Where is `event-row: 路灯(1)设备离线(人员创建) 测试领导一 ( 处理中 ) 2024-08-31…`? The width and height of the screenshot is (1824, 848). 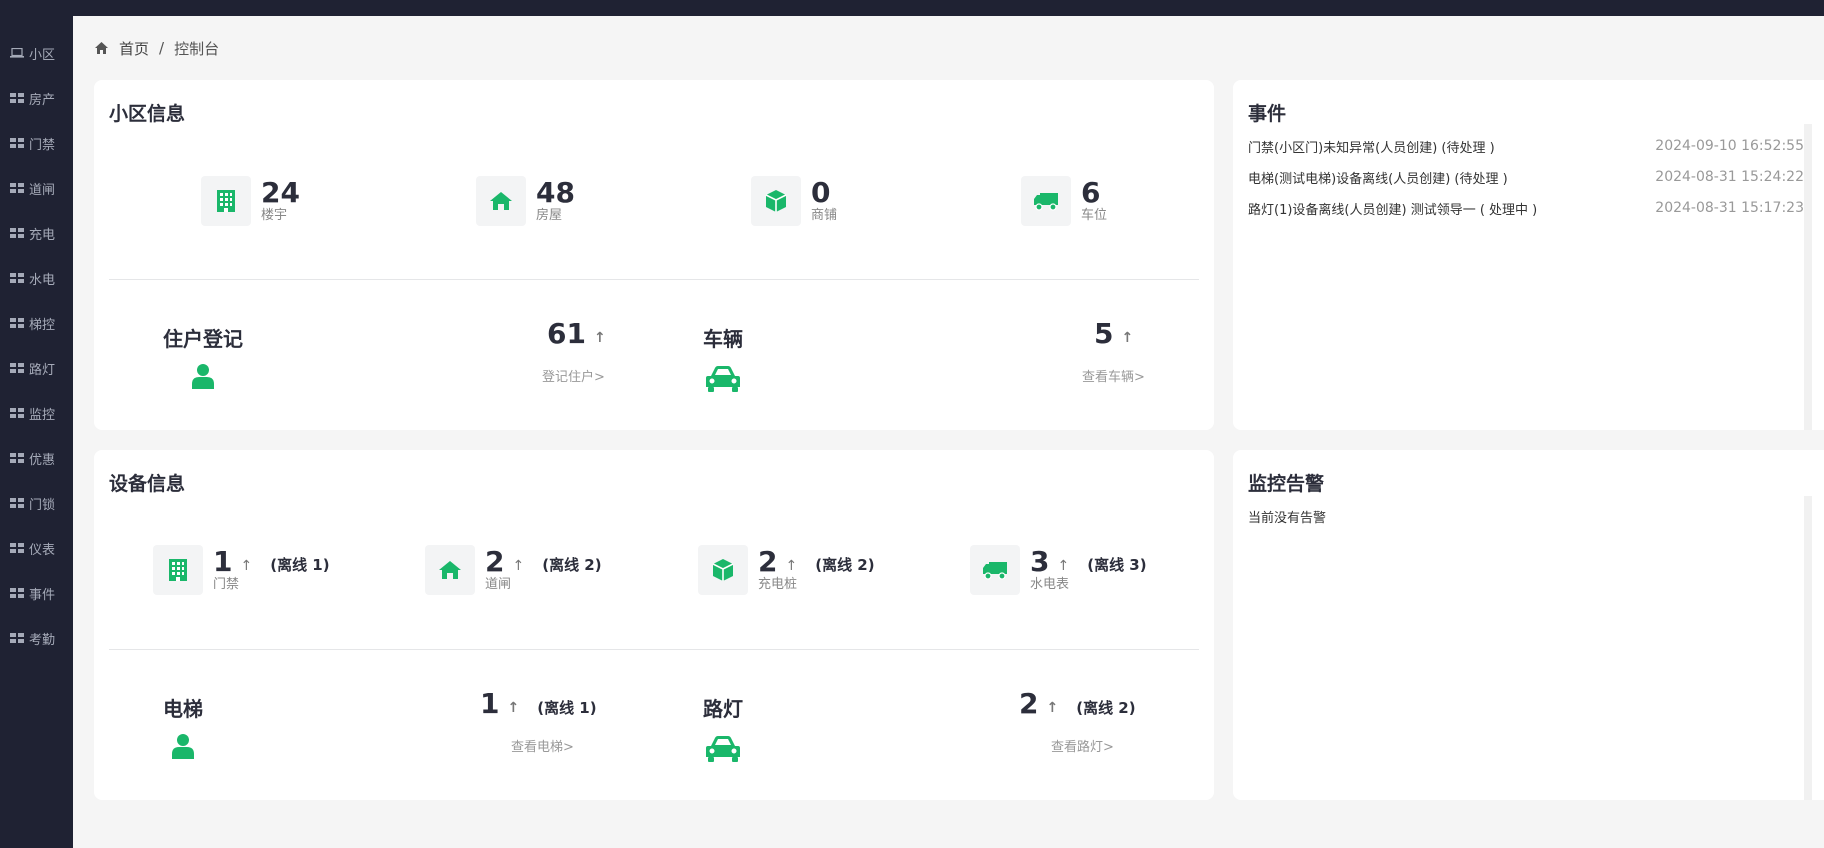
event-row: 路灯(1)设备离线(人员创建) 测试领导一 ( 处理中 ) 2024-08-31… is located at coordinates (1526, 208).